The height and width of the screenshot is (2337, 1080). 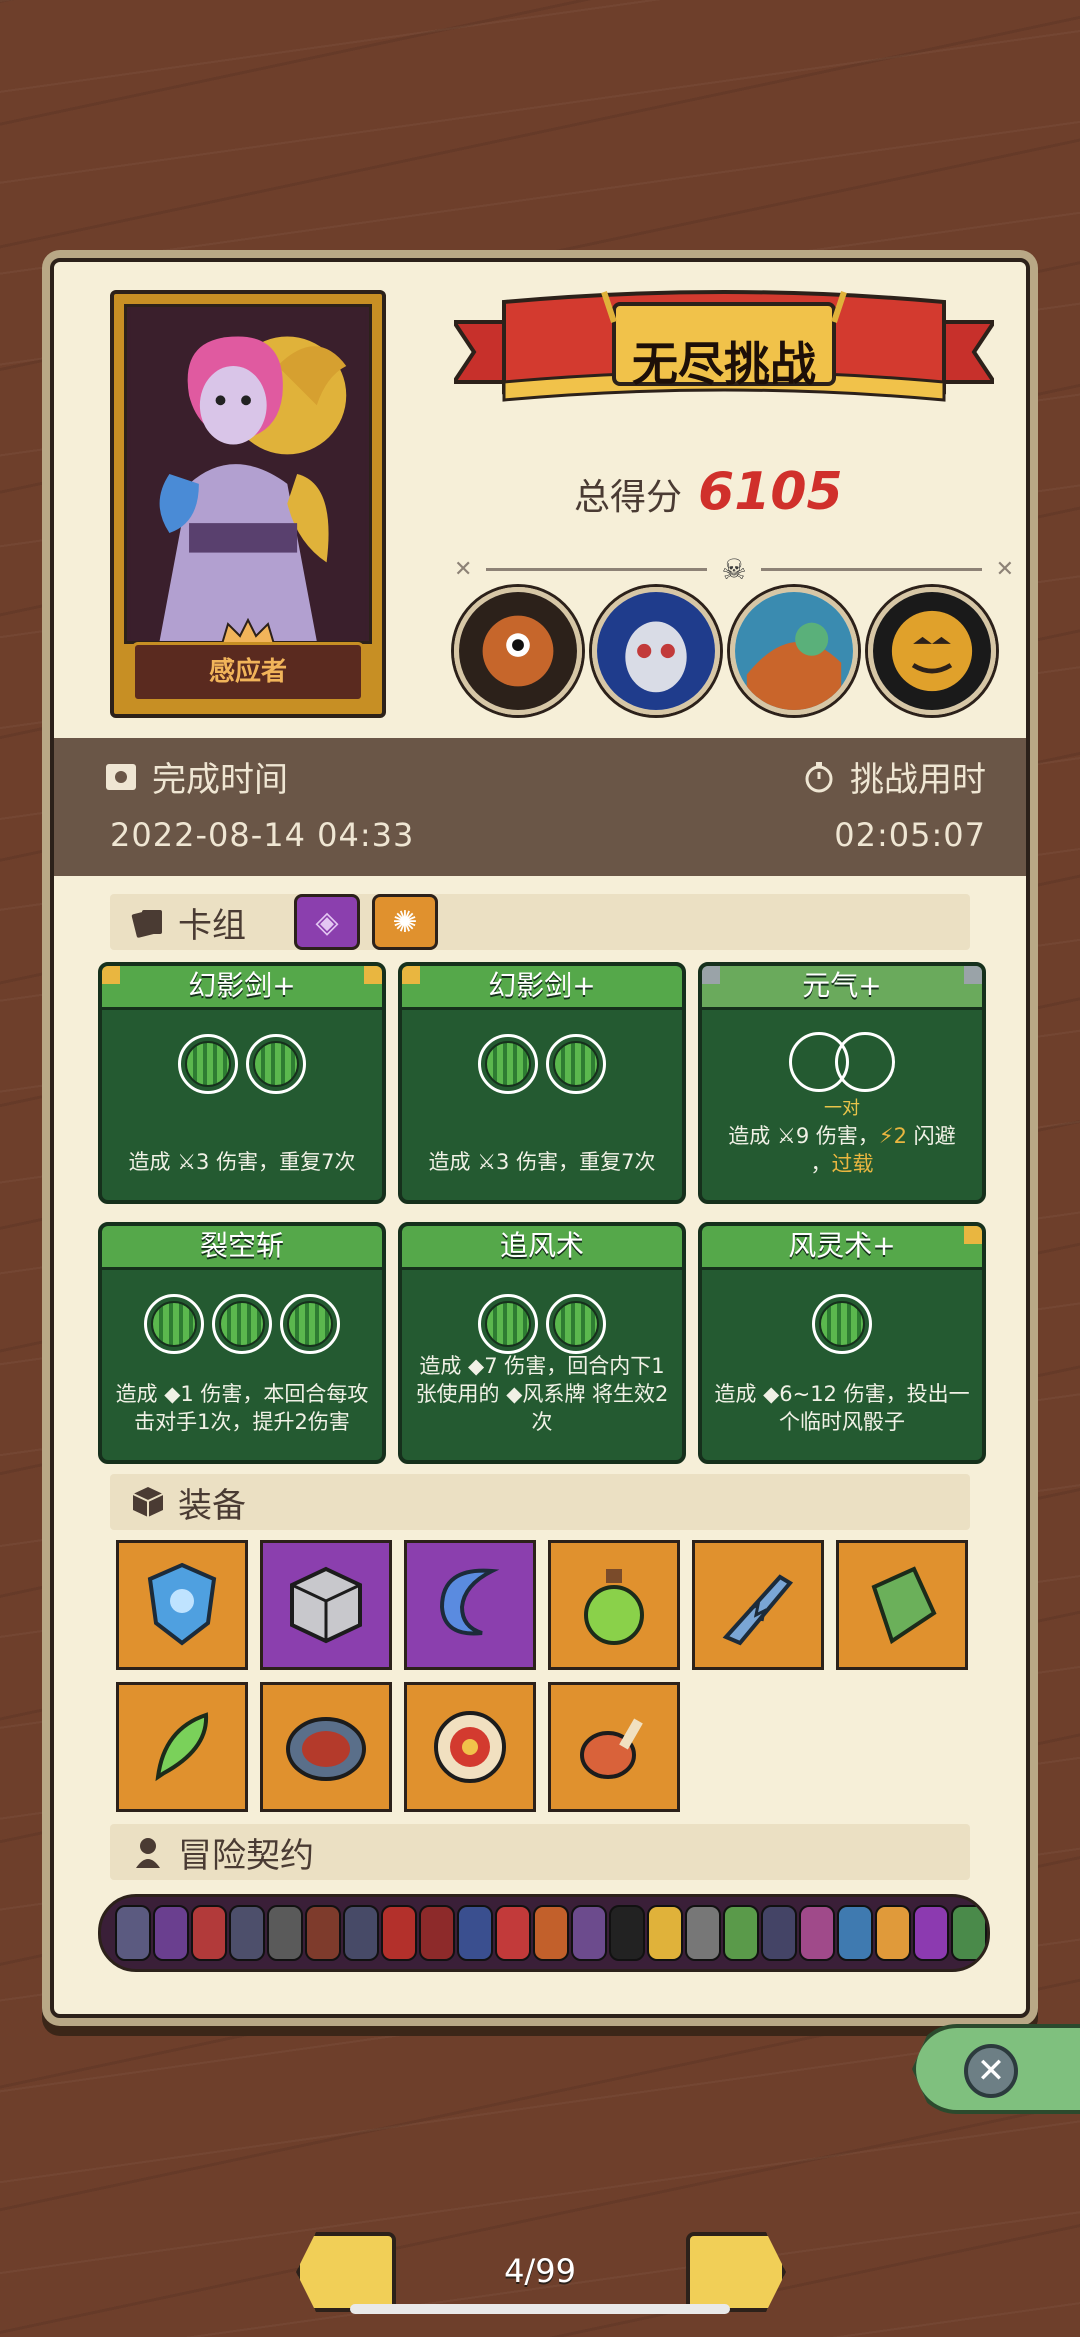 What do you see at coordinates (542, 1343) in the screenshot?
I see `deck-card: 追风术 造成 ◆7 伤害，回合内下1张使用的 ◆风系牌 将生效2次` at bounding box center [542, 1343].